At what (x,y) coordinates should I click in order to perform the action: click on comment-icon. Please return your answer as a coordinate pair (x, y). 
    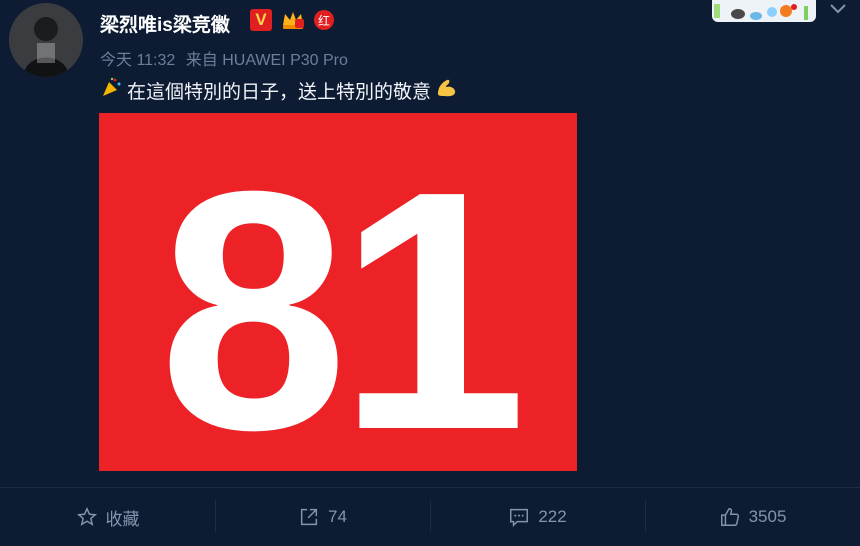
    Looking at the image, I should click on (519, 518).